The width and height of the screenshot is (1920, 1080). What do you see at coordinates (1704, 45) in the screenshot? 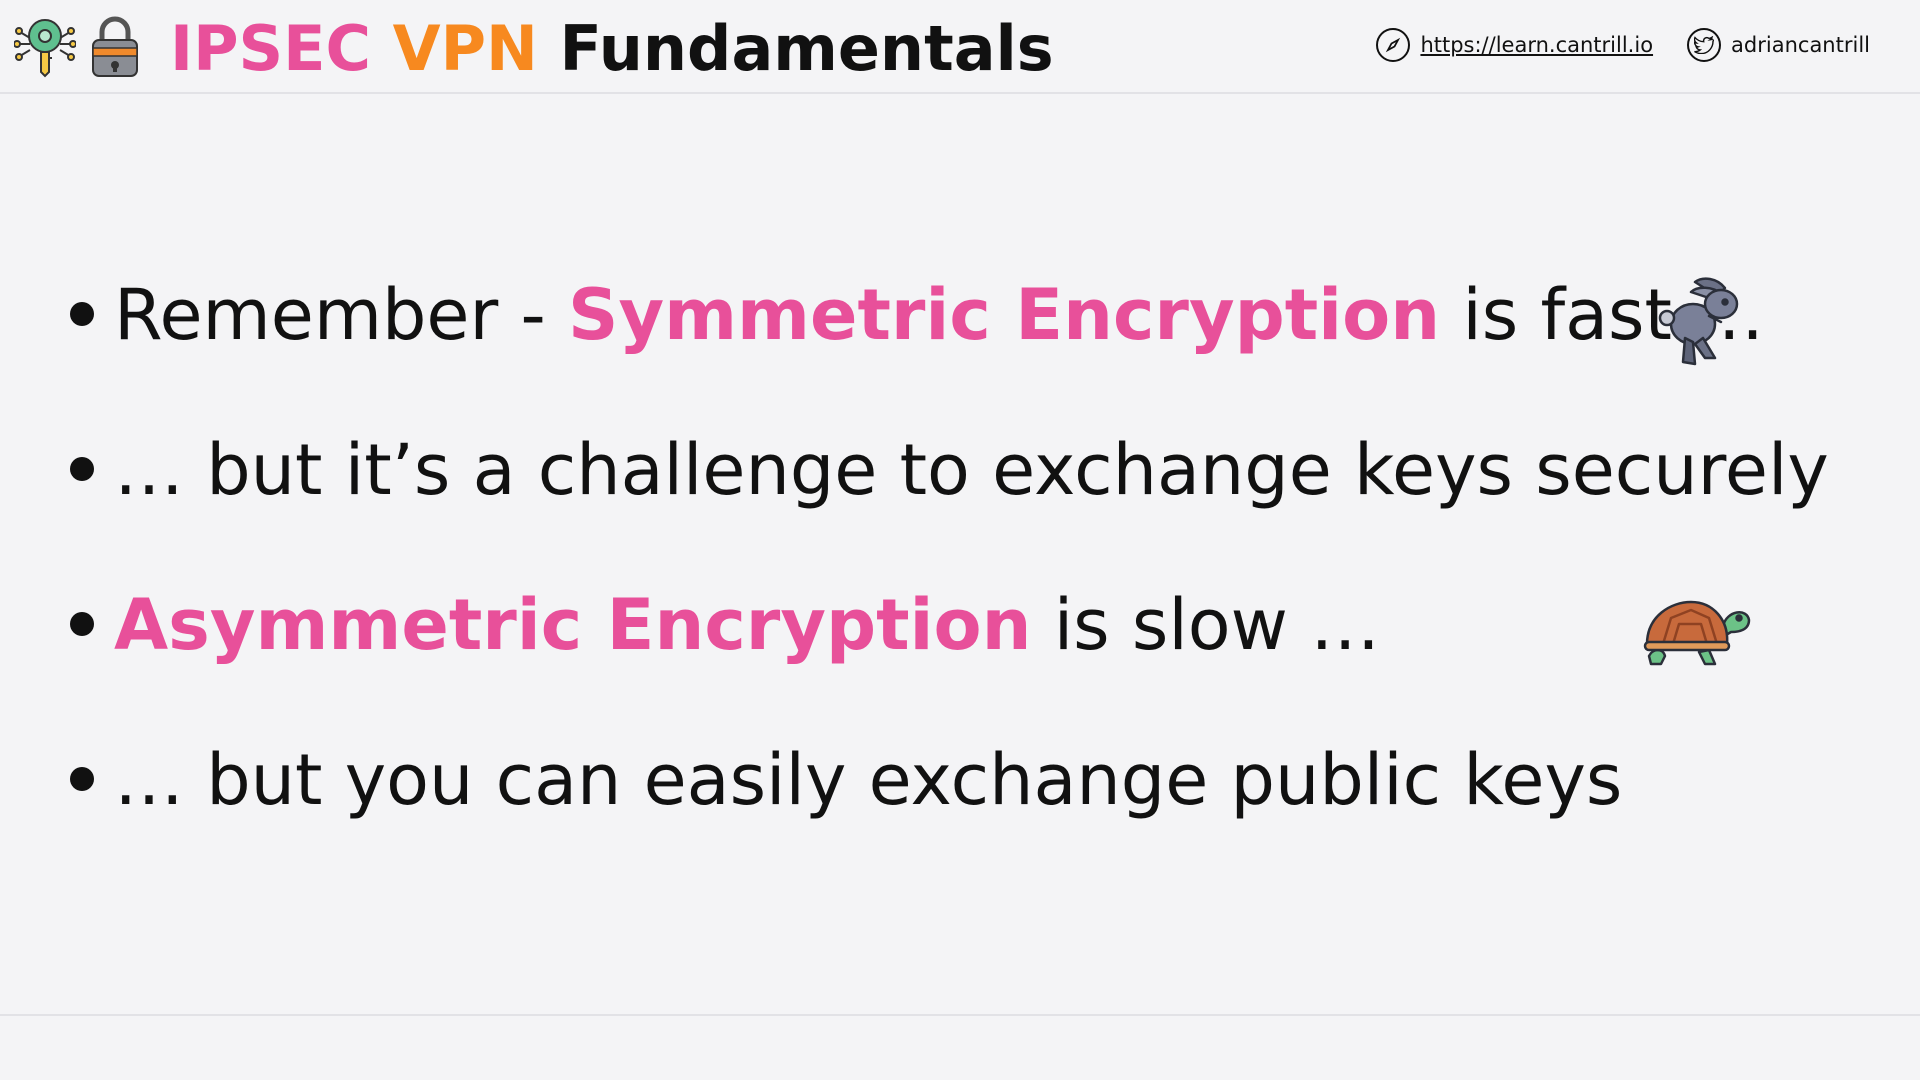
I see `twitter-icon` at bounding box center [1704, 45].